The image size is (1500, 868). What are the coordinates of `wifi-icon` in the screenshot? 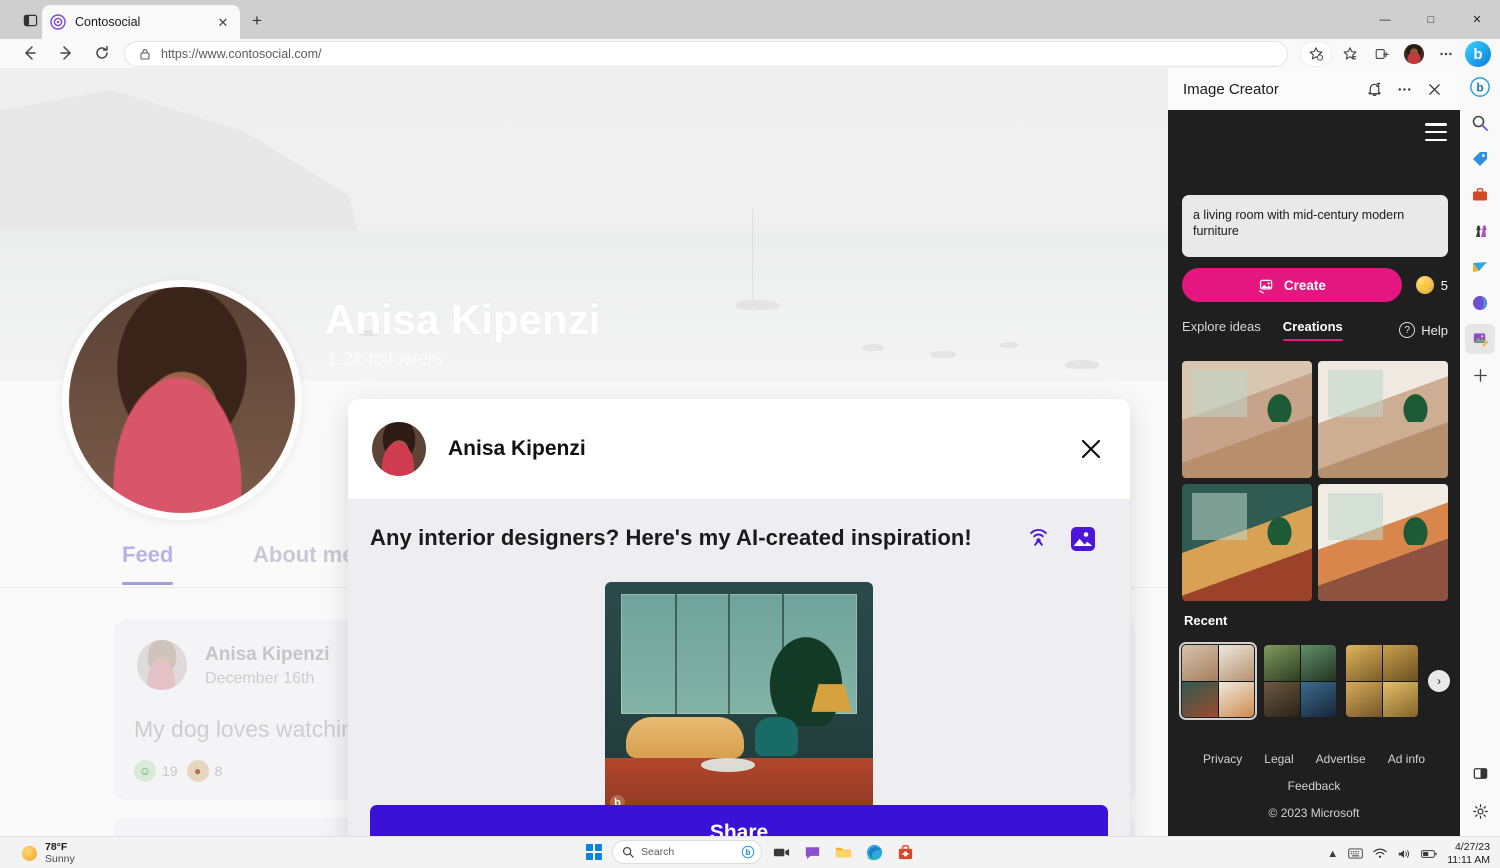 It's located at (1380, 853).